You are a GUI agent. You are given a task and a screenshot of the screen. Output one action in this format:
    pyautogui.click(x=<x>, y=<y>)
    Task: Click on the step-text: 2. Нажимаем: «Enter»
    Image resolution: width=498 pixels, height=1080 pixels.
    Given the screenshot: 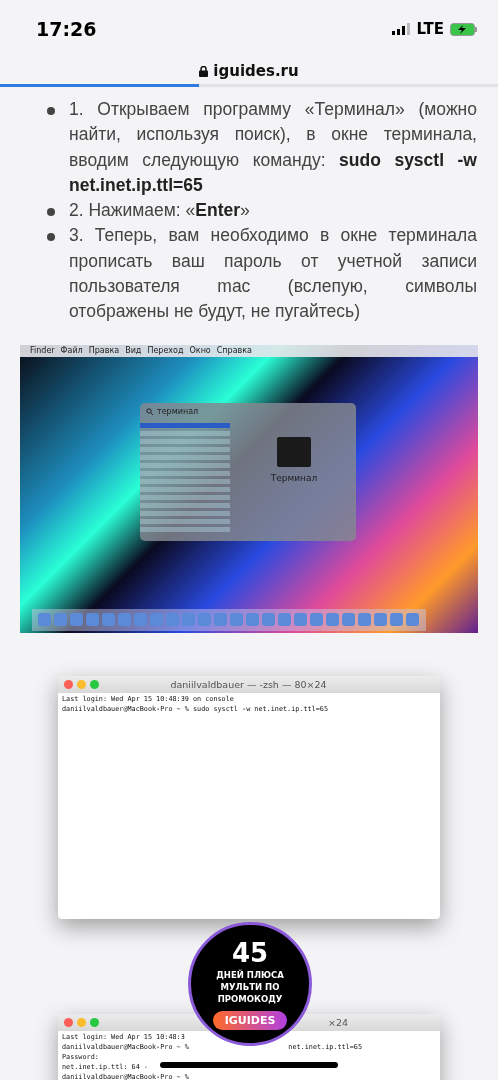 What is the action you would take?
    pyautogui.click(x=159, y=211)
    